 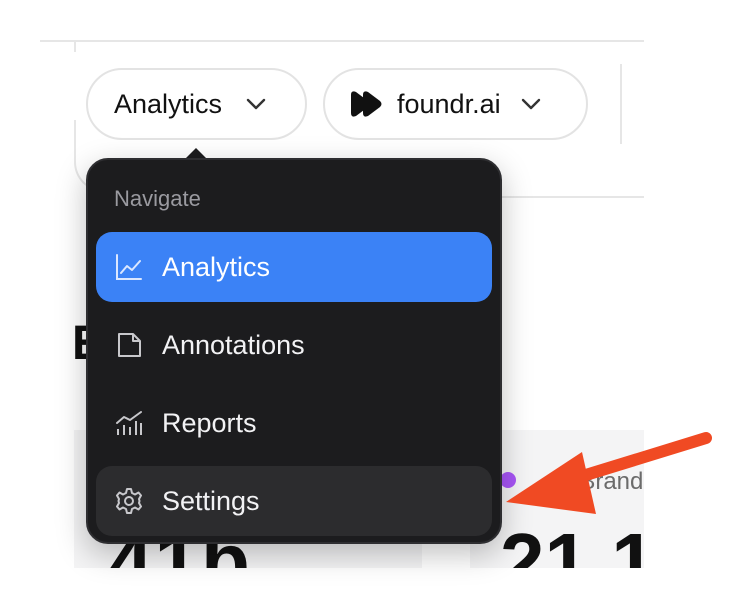 What do you see at coordinates (168, 103) in the screenshot?
I see `section-selector-label: Analytics` at bounding box center [168, 103].